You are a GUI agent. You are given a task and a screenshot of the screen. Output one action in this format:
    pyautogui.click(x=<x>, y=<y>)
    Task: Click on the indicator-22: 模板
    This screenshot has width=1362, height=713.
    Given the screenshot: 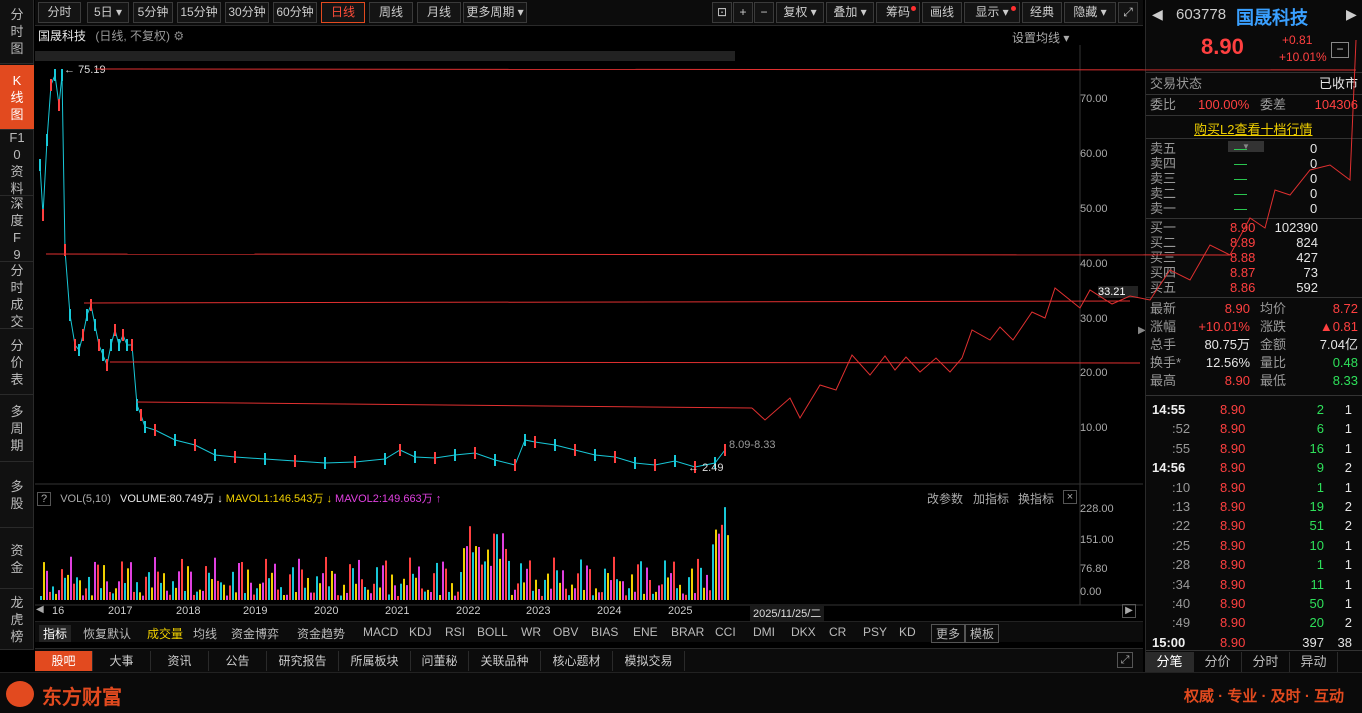 What is the action you would take?
    pyautogui.click(x=982, y=633)
    